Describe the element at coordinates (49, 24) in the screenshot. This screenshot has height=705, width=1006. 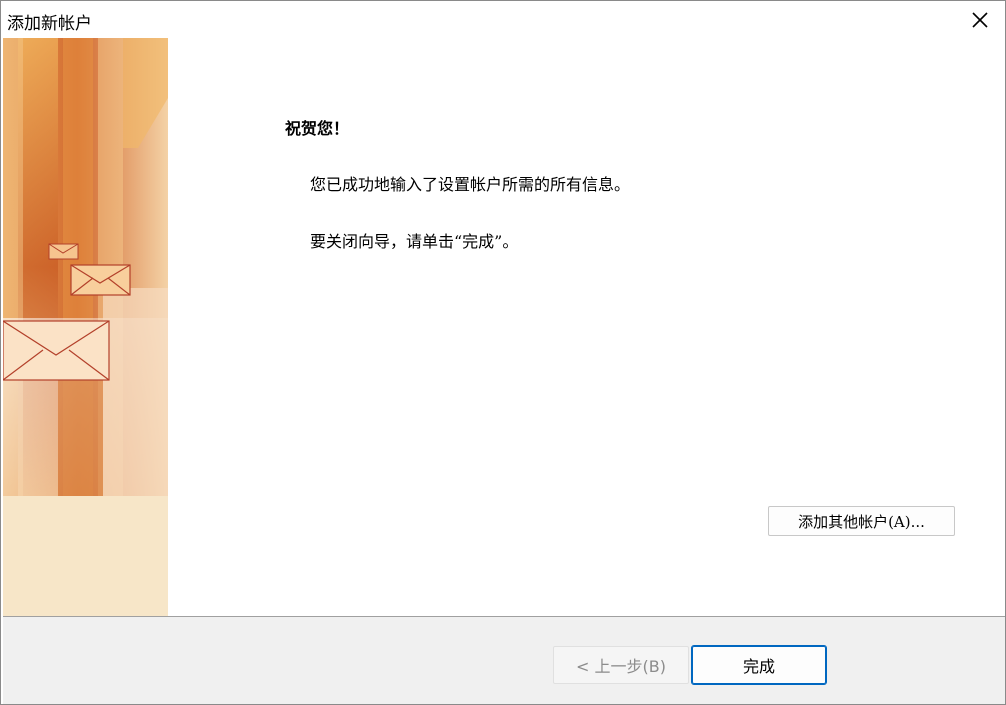
I see `window-title: 添加新帐户` at that location.